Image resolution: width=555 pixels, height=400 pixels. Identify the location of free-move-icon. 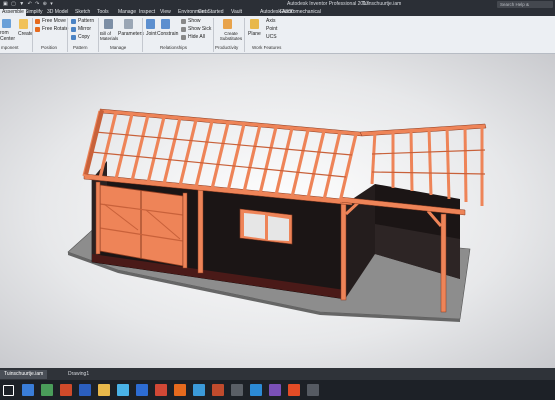
(37, 21).